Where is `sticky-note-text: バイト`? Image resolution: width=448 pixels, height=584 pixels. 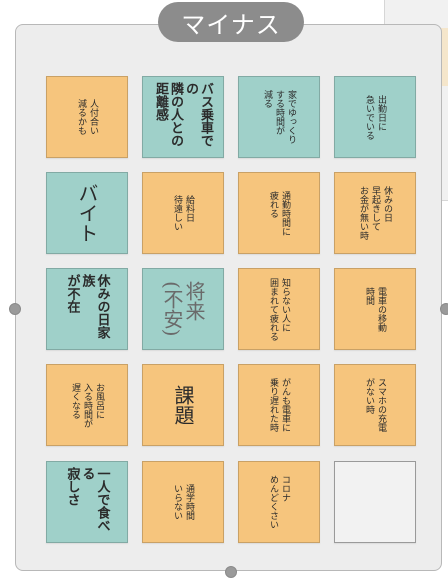
sticky-note-text: バイト is located at coordinates (87, 213).